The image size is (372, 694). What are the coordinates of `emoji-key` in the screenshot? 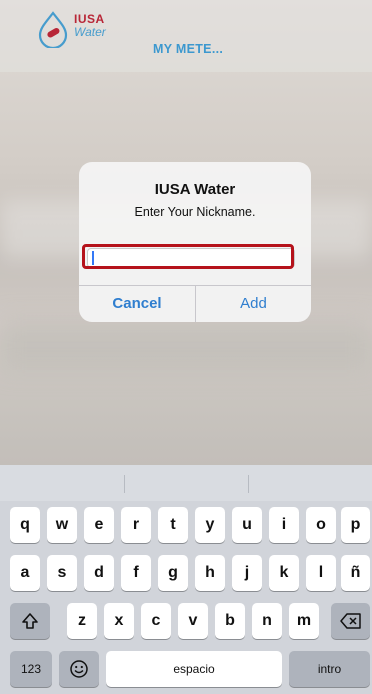 It's located at (79, 669).